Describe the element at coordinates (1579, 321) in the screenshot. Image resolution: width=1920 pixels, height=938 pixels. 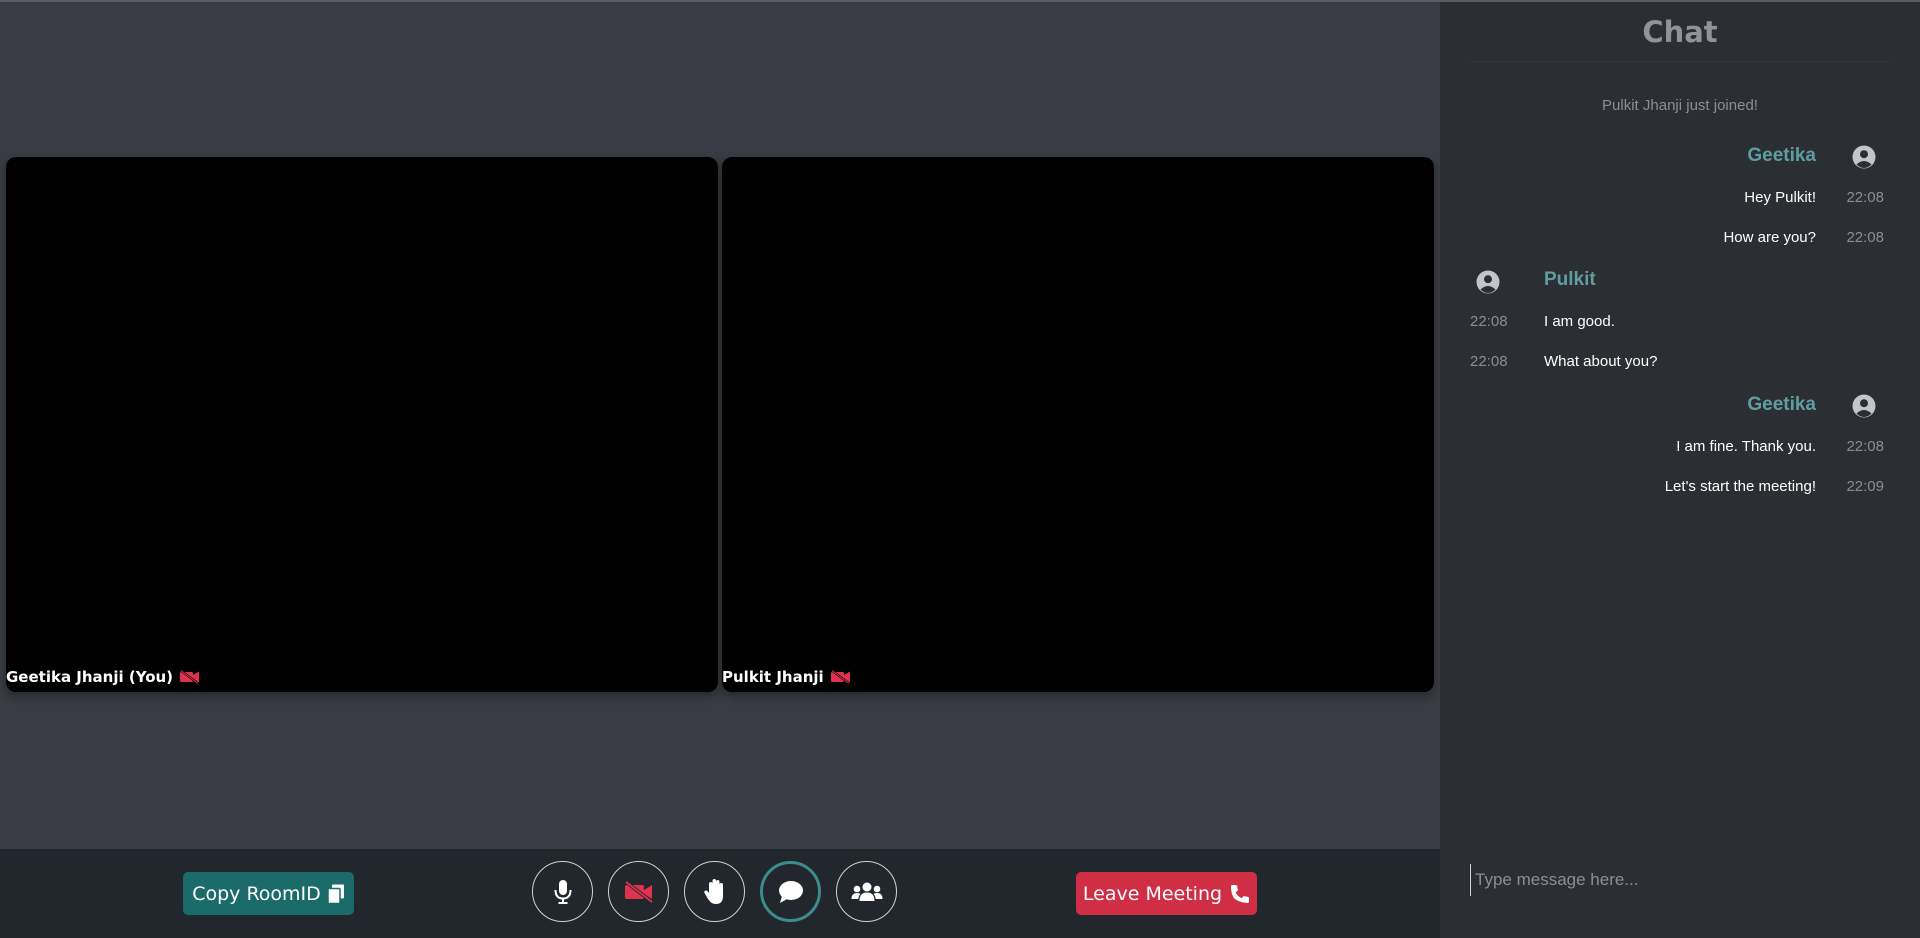
I see `chat-message-text: I am good.` at that location.